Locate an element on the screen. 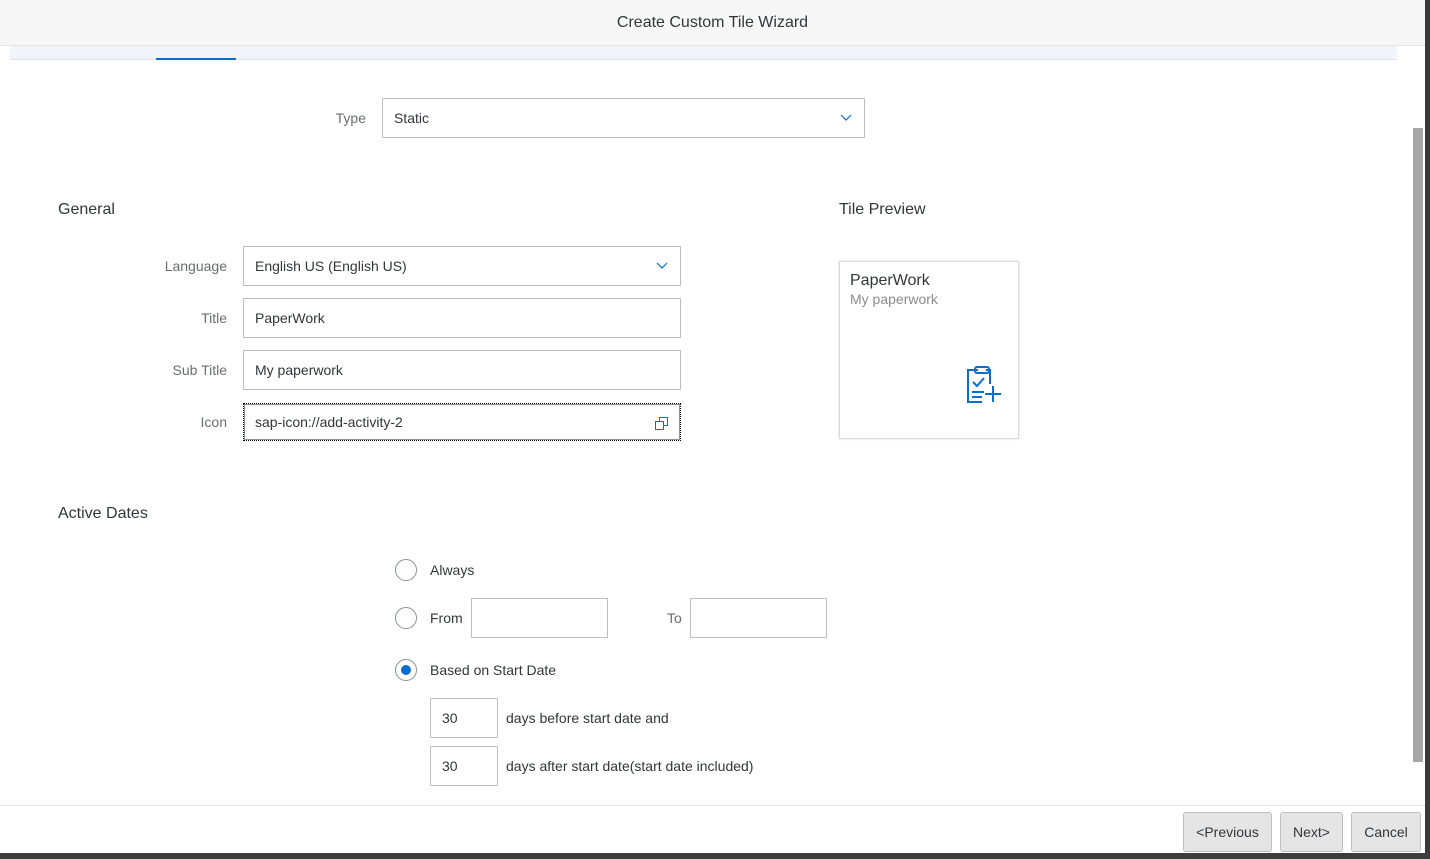 The height and width of the screenshot is (859, 1430). dialog-title: Create Custom Tile Wizard is located at coordinates (712, 22).